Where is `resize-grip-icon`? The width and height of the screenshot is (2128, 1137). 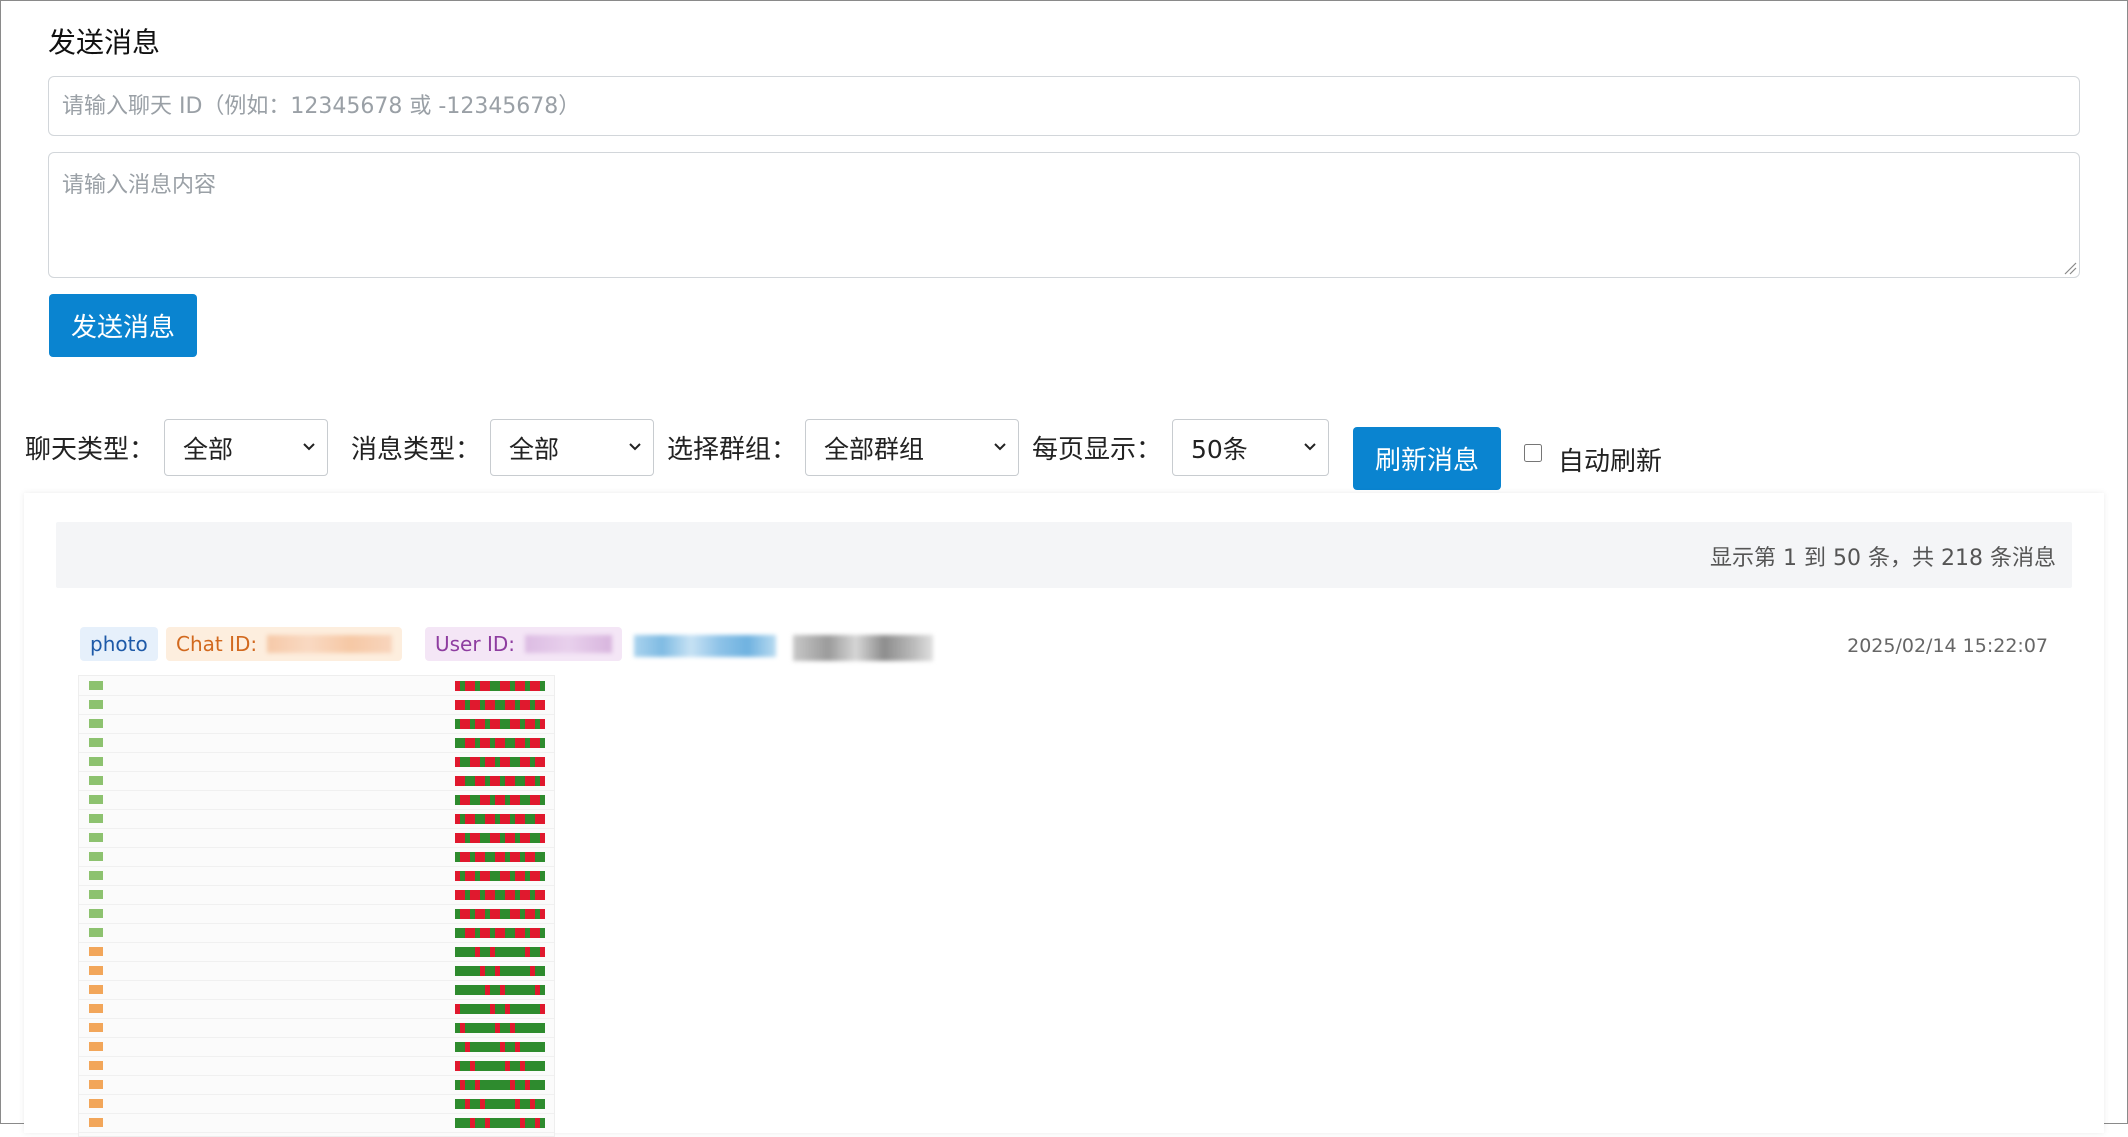
resize-grip-icon is located at coordinates (2070, 268).